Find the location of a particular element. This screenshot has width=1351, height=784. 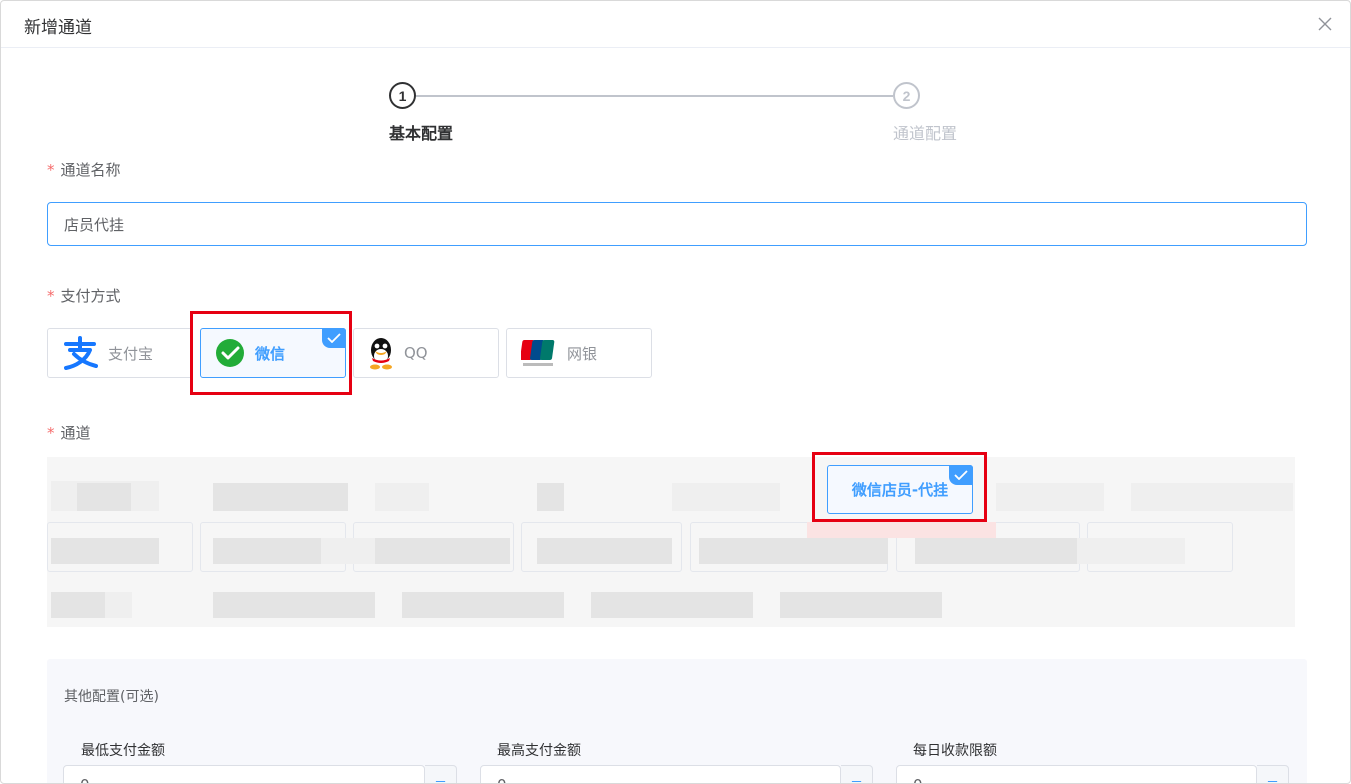

max-amount-unit: 元 is located at coordinates (857, 774).